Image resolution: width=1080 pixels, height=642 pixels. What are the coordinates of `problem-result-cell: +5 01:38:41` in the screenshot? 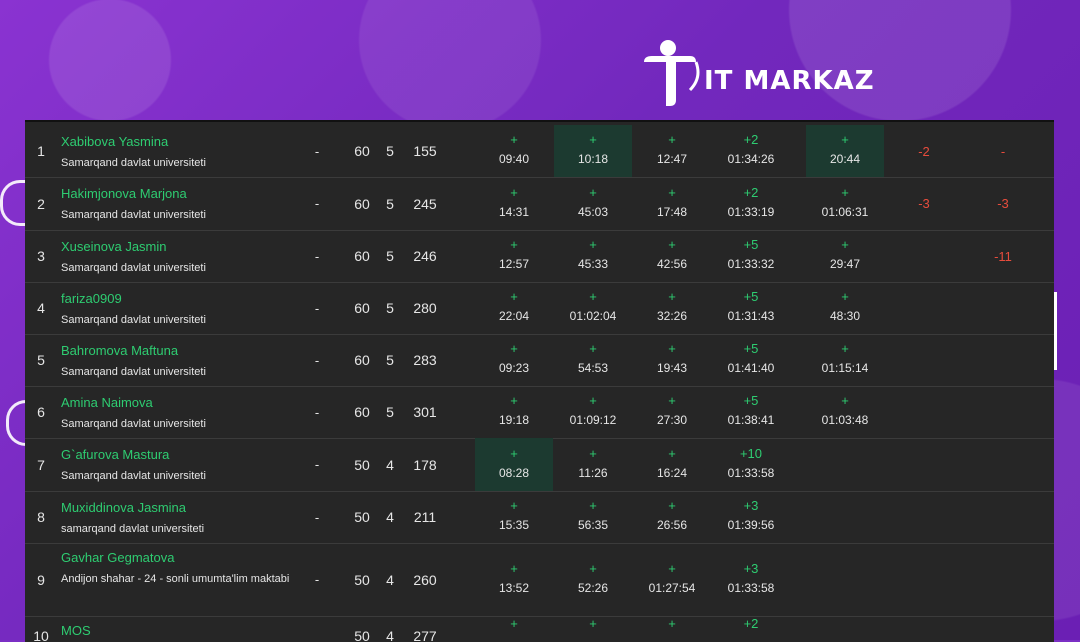 It's located at (751, 412).